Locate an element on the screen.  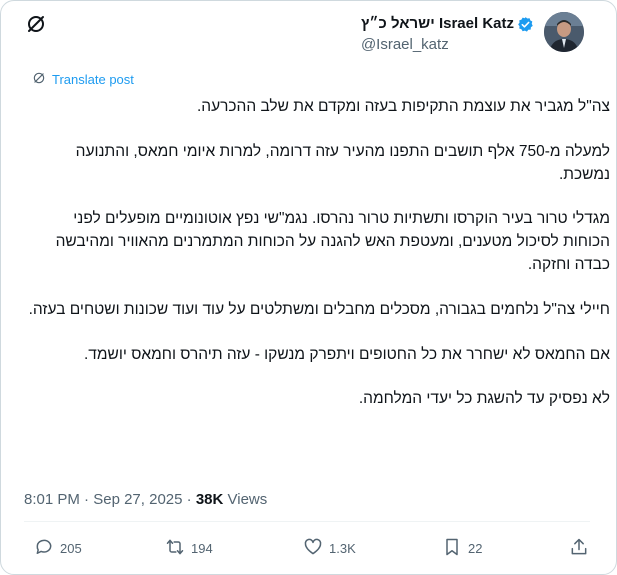
translate-post-link: Translate post is located at coordinates (83, 79).